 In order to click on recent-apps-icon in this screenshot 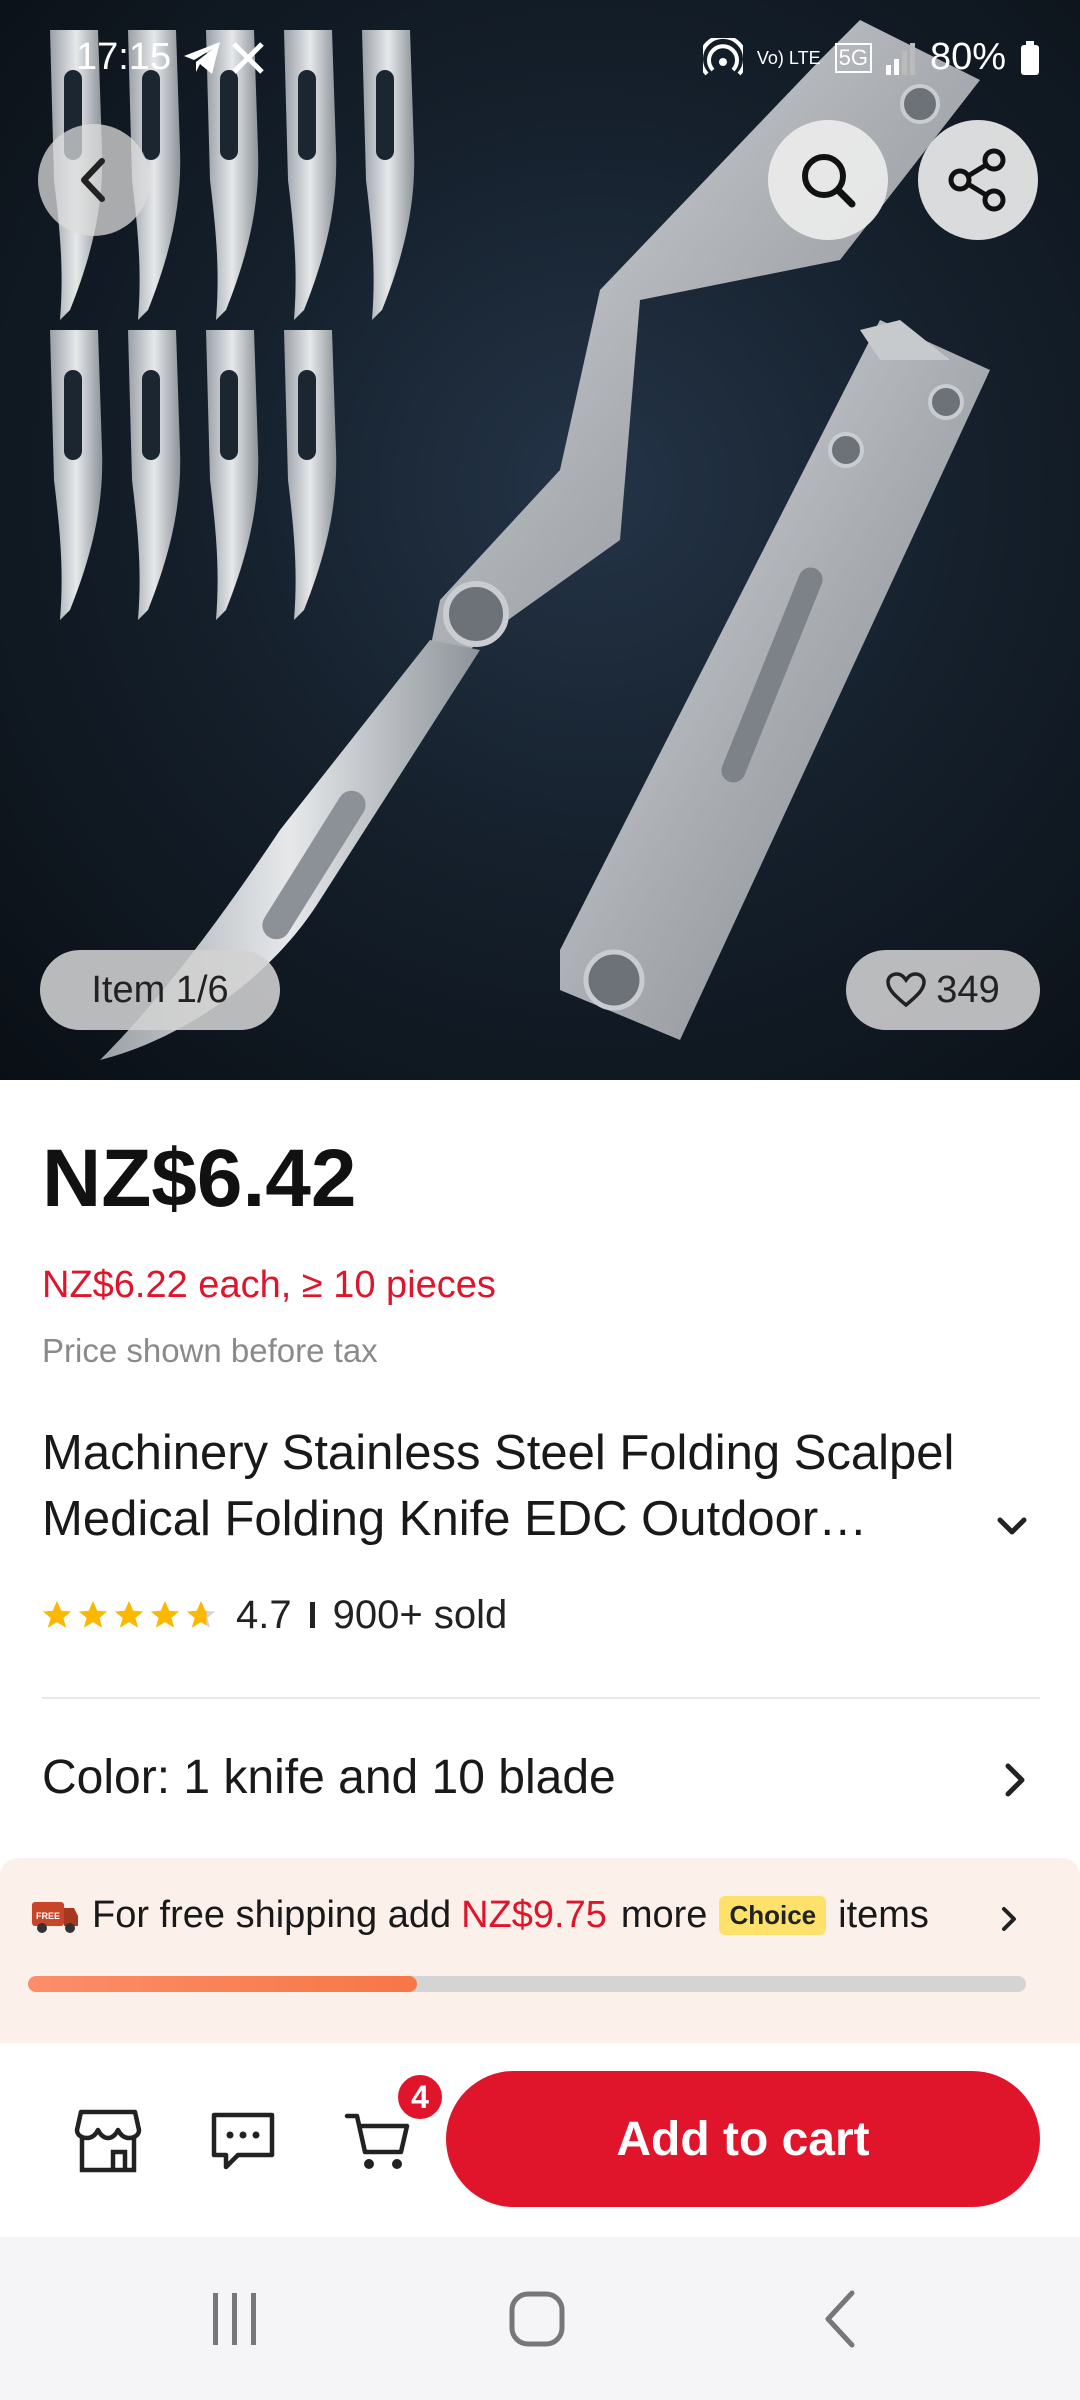, I will do `click(234, 2319)`.